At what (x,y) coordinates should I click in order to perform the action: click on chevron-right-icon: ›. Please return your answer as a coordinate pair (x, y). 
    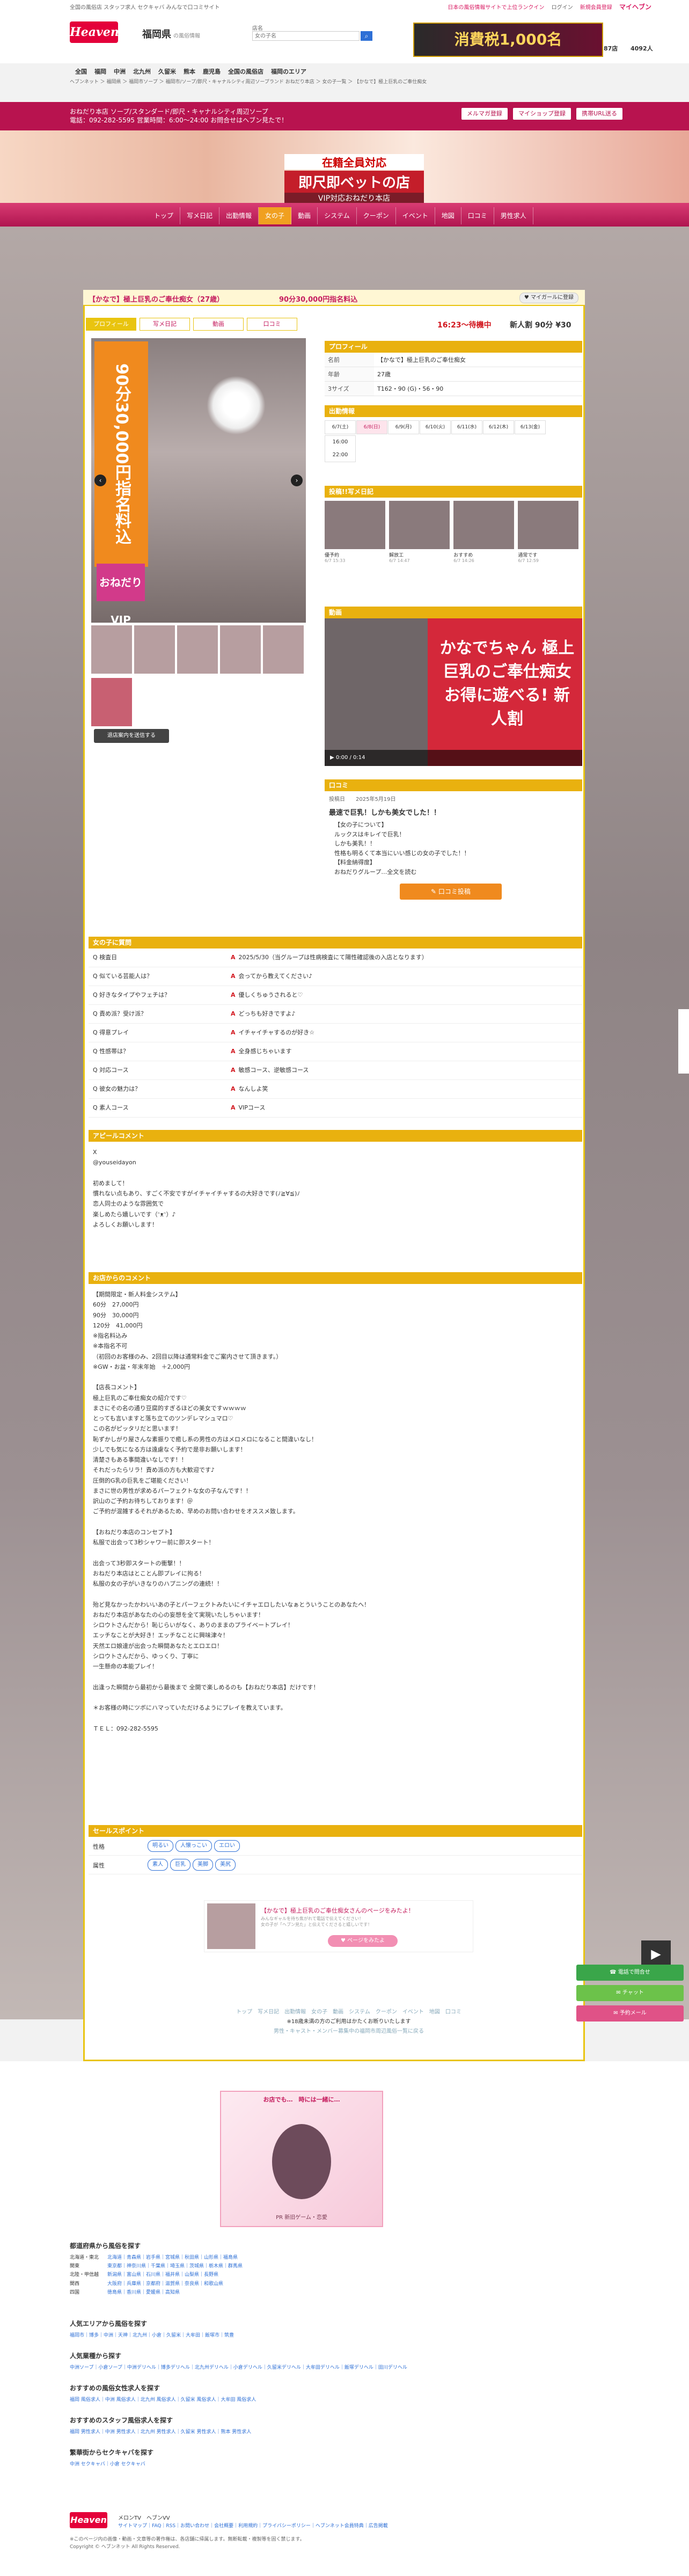
    Looking at the image, I should click on (297, 480).